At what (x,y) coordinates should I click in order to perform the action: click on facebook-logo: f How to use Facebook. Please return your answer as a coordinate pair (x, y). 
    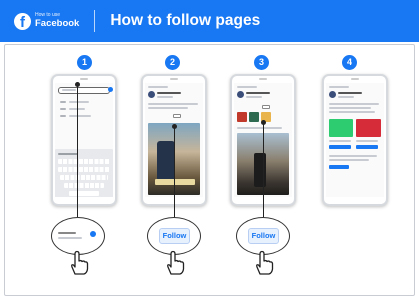
    Looking at the image, I should click on (47, 21).